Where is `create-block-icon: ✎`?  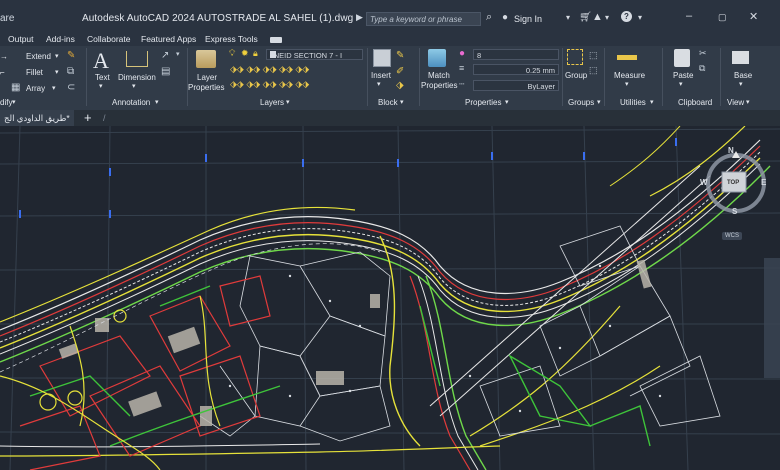
create-block-icon: ✎ is located at coordinates (400, 55).